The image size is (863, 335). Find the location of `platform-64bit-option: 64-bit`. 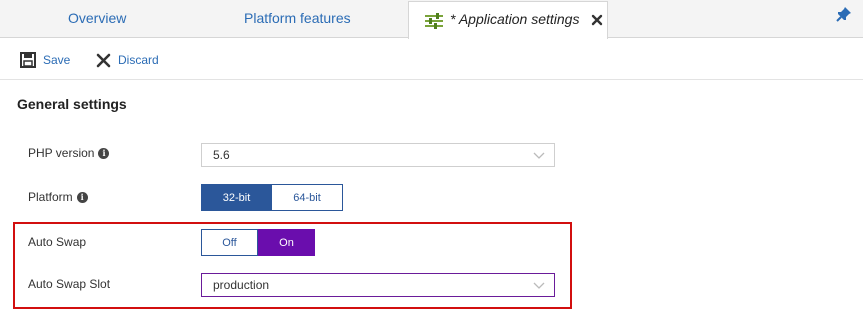

platform-64bit-option: 64-bit is located at coordinates (307, 197).